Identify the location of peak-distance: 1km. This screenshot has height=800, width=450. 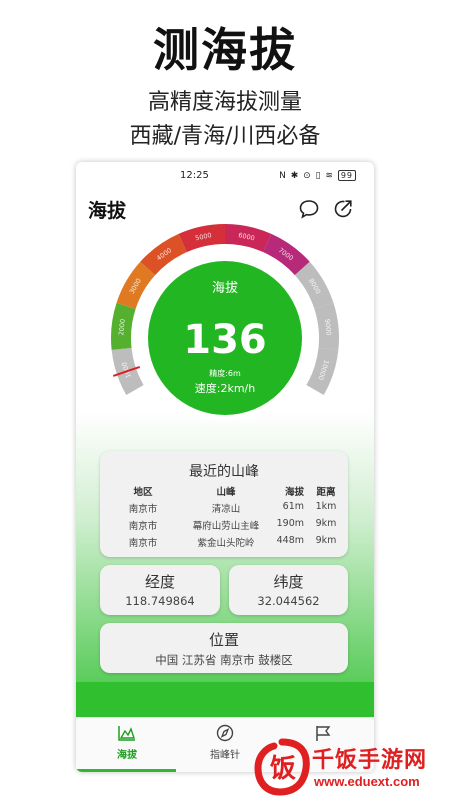
(326, 506).